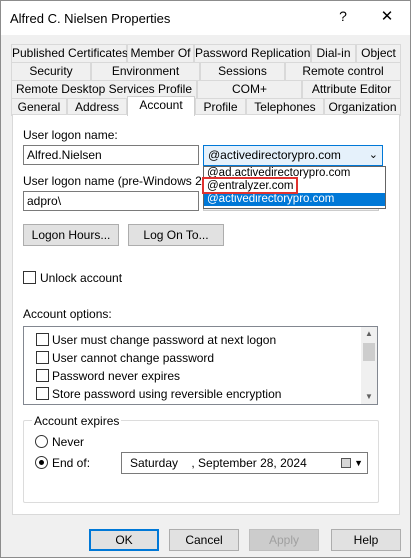  Describe the element at coordinates (294, 199) in the screenshot. I see `dropdown-option: @activedirectorypro.com` at that location.